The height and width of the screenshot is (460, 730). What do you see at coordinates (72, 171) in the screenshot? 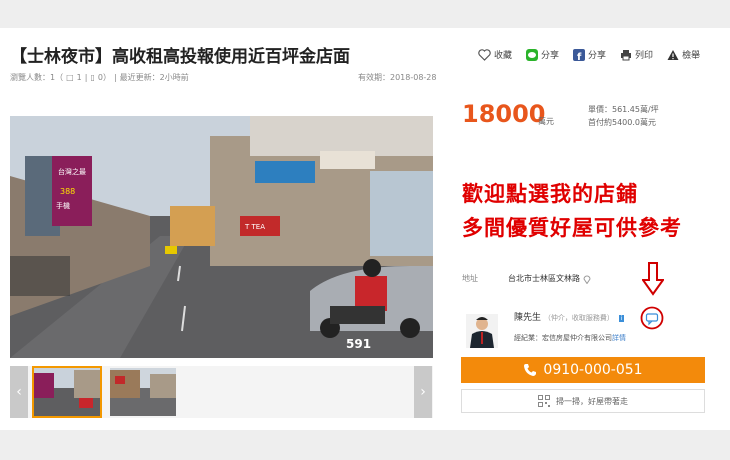
I see `sign-text: 台灣之最` at bounding box center [72, 171].